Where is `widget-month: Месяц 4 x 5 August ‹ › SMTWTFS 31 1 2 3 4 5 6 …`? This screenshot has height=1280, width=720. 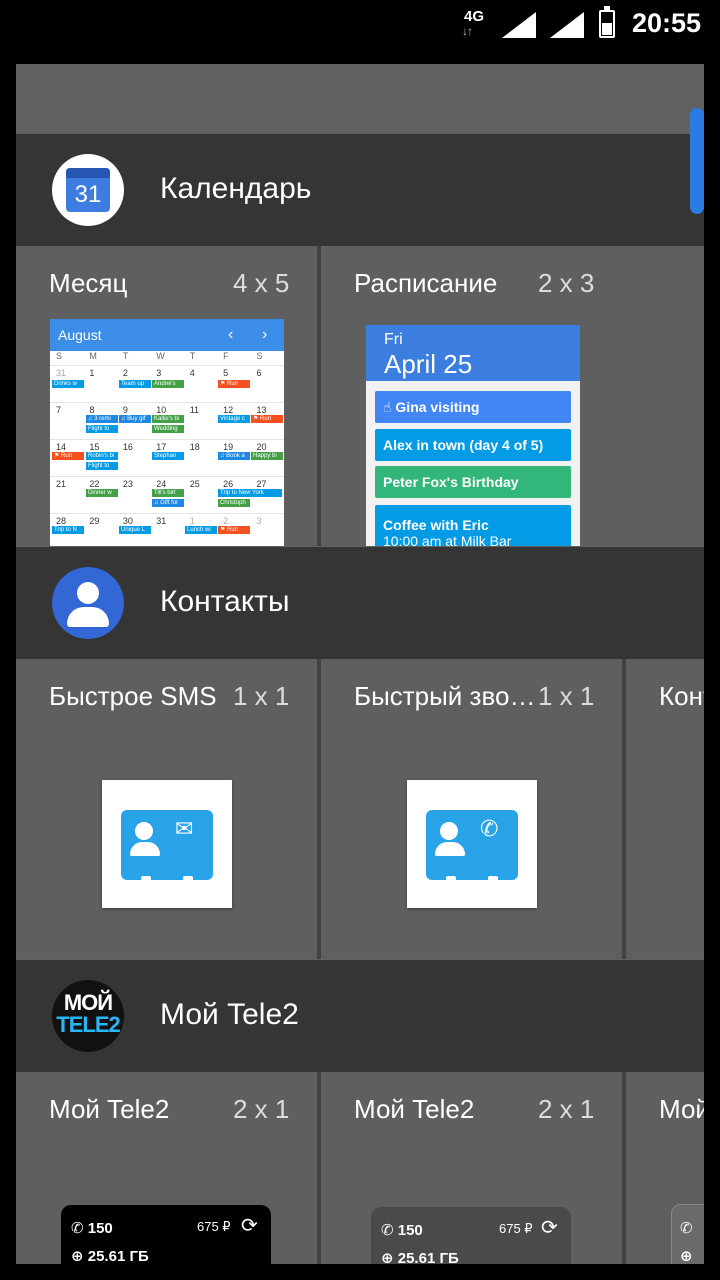 widget-month: Месяц 4 x 5 August ‹ › SMTWTFS 31 1 2 3 4 5 6 … is located at coordinates (166, 396).